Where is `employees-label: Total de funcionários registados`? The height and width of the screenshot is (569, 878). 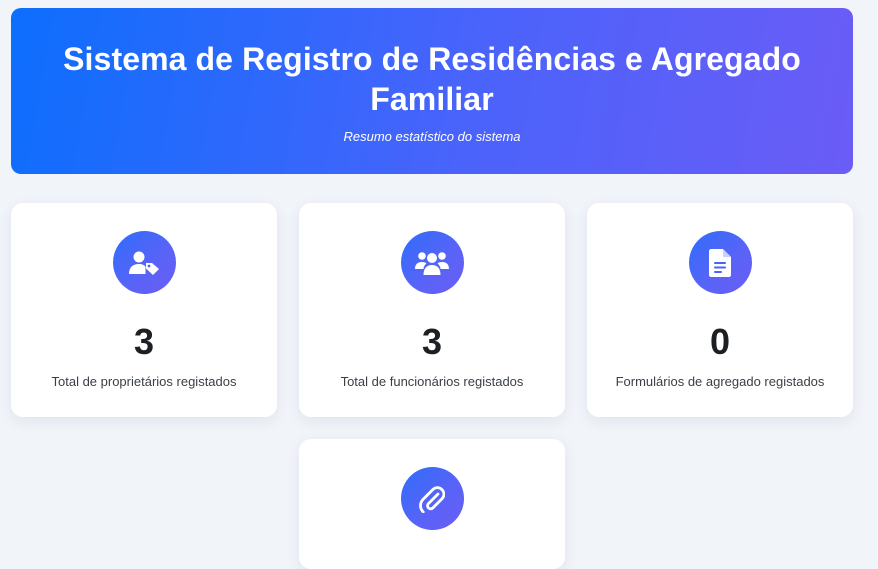
employees-label: Total de funcionários registados is located at coordinates (432, 381).